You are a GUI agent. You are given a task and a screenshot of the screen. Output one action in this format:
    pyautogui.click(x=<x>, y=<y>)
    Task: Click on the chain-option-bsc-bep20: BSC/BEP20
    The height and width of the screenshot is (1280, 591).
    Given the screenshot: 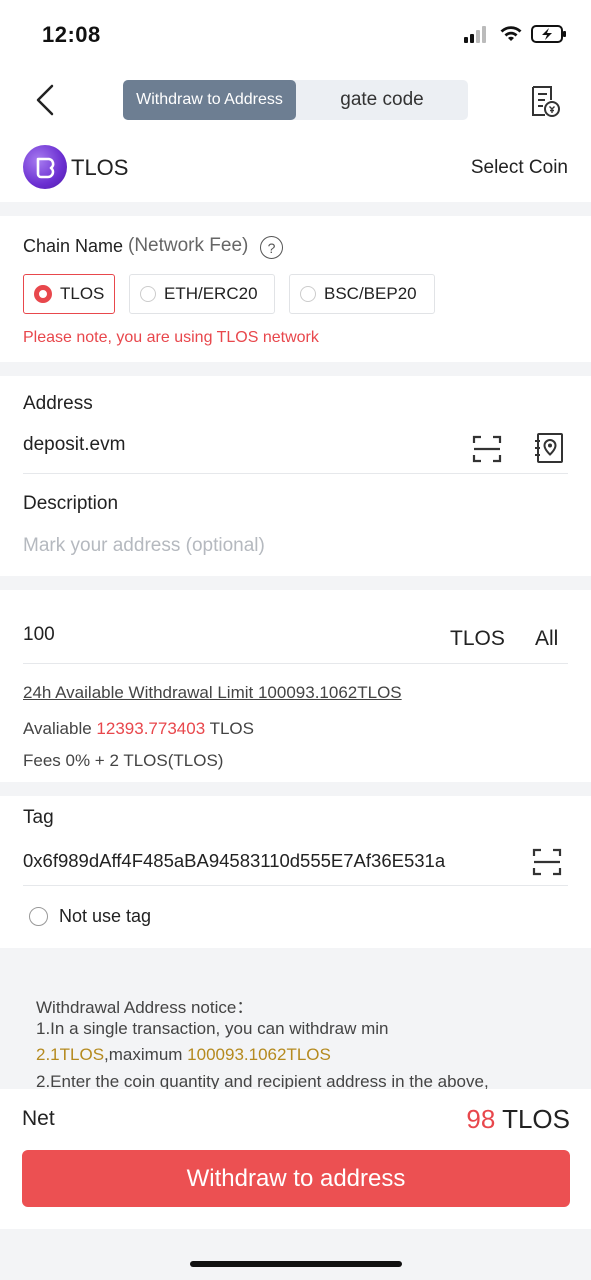 What is the action you would take?
    pyautogui.click(x=362, y=294)
    